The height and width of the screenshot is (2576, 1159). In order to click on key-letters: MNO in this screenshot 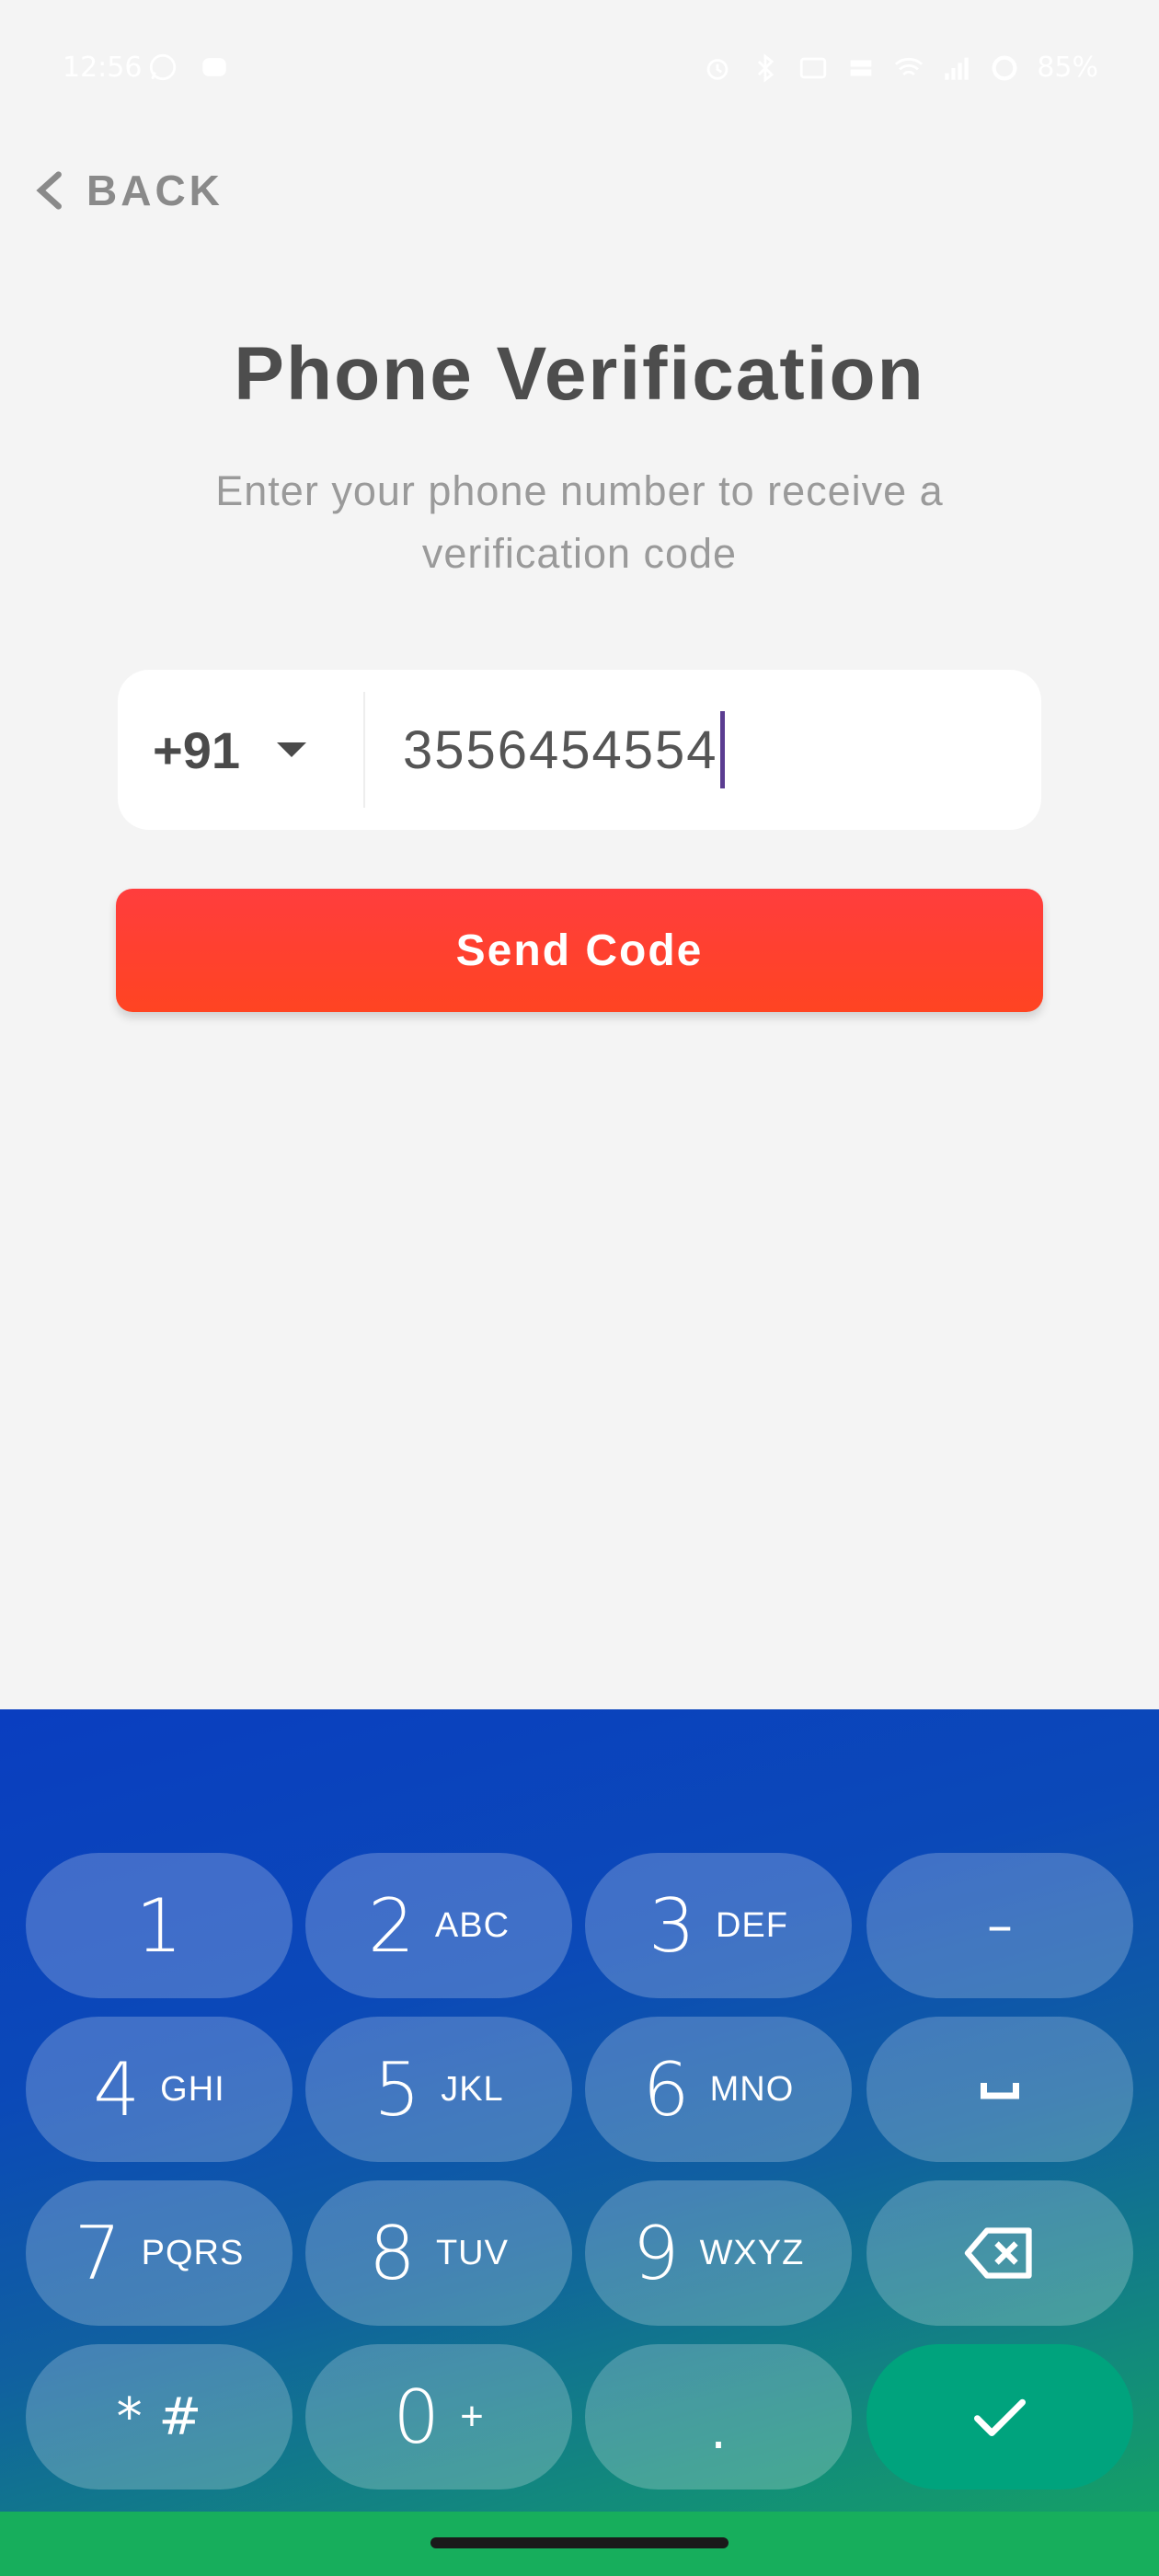, I will do `click(752, 2089)`.